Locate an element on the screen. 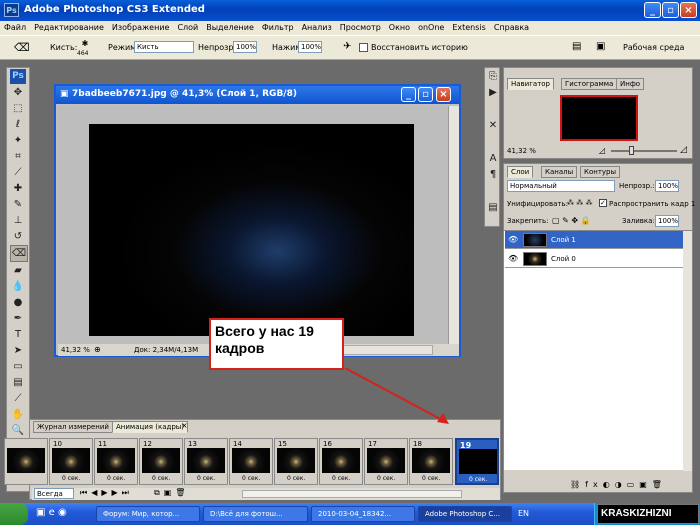  zoom-slider-thumb is located at coordinates (631, 150).